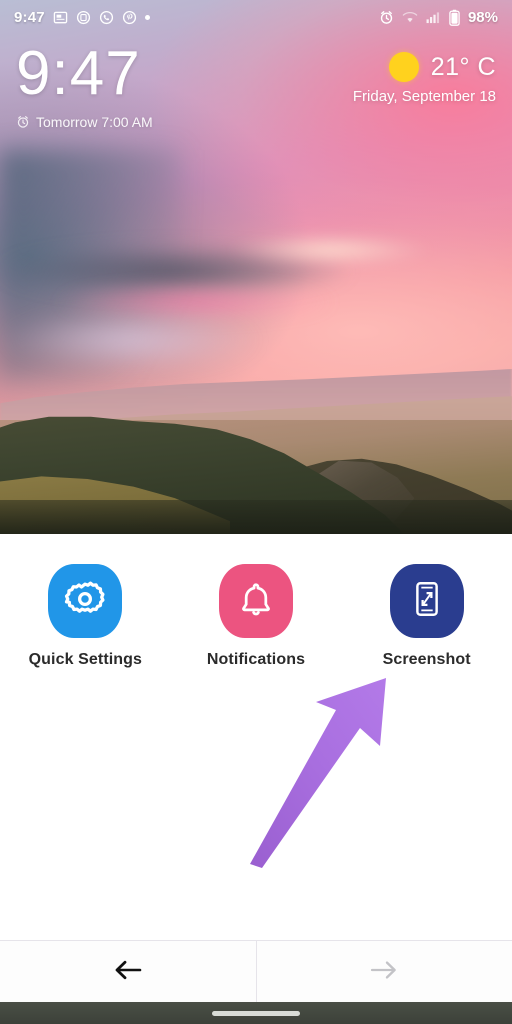  What do you see at coordinates (256, 659) in the screenshot?
I see `shortcut-label-notifications: Notifications` at bounding box center [256, 659].